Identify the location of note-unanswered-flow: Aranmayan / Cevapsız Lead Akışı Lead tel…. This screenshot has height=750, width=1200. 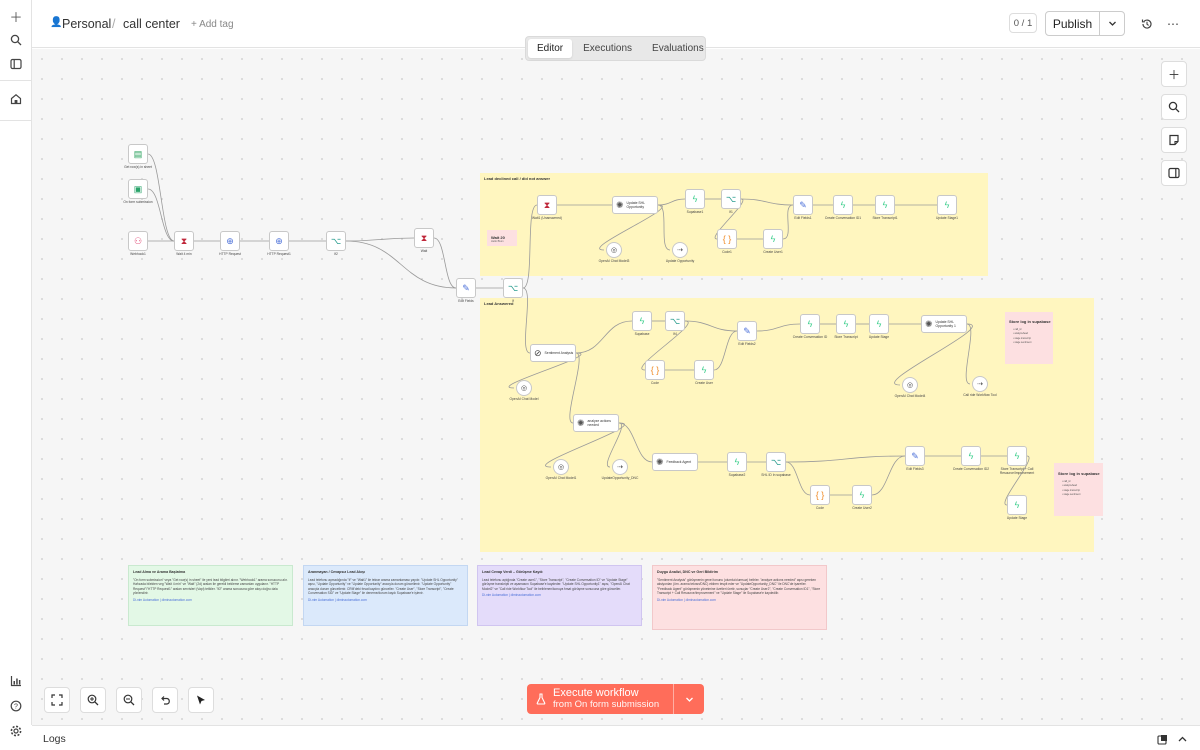
(385, 595).